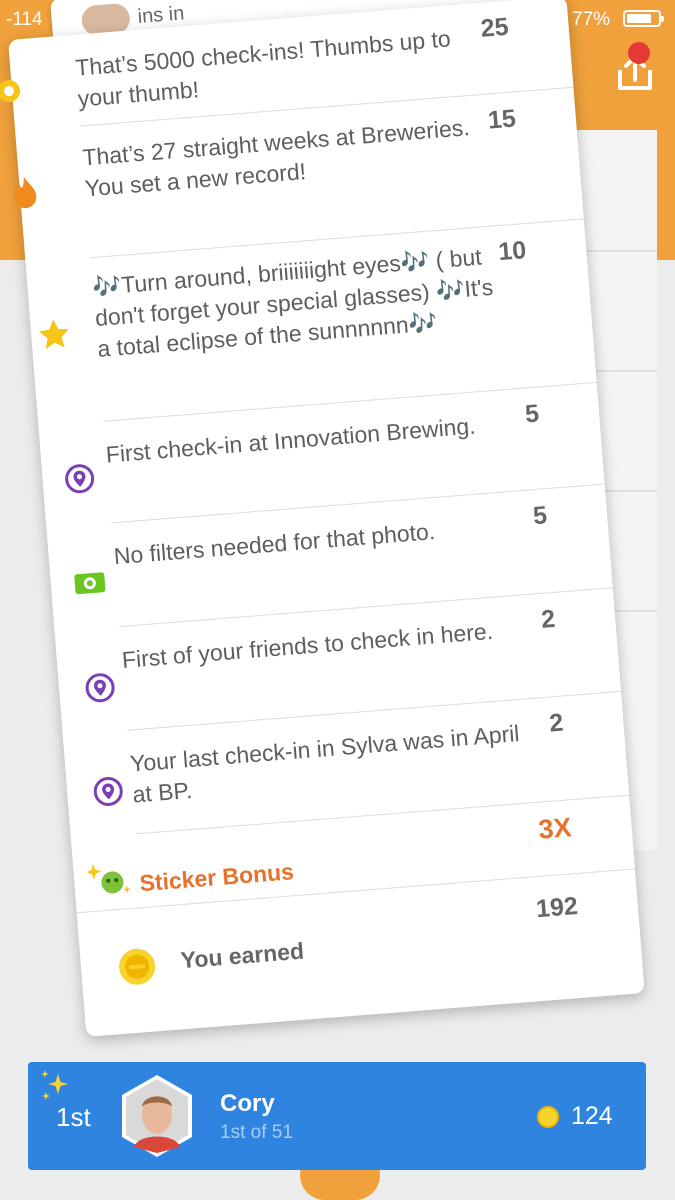 Image resolution: width=675 pixels, height=1200 pixels. I want to click on points-row-text: First of your friends to check in here., so click(307, 645).